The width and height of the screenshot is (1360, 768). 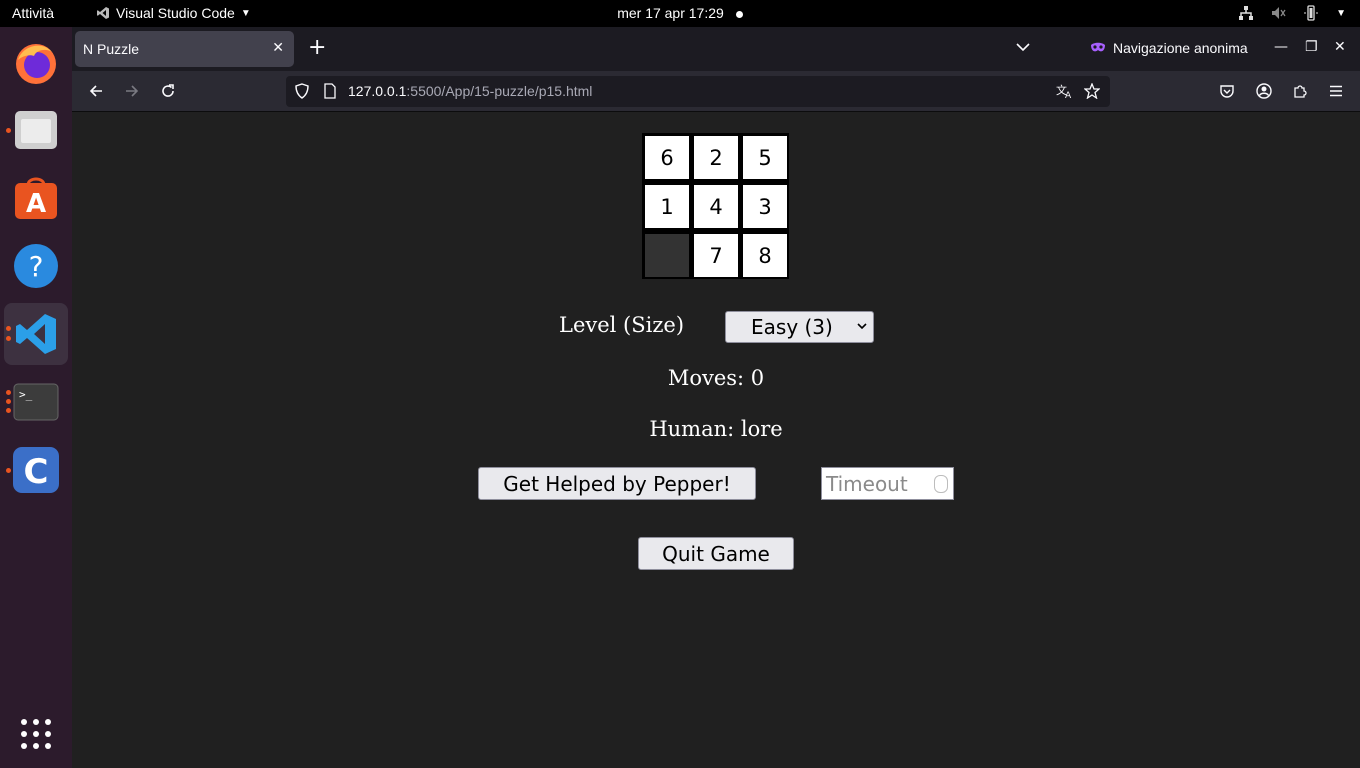 I want to click on tab-title: N Puzzle, so click(x=111, y=49).